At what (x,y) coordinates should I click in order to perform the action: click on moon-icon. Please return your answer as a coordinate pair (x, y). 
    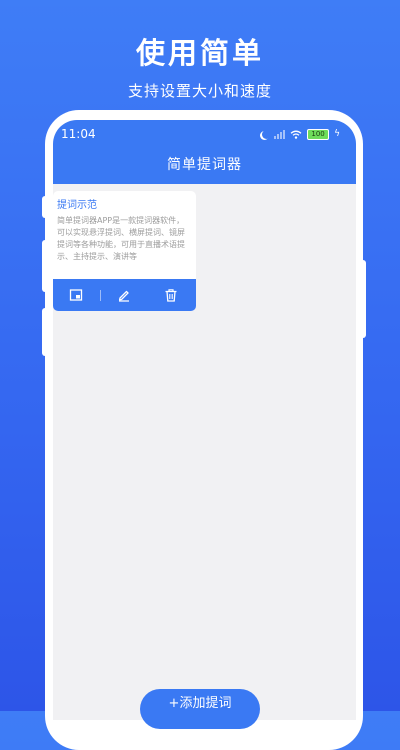
    Looking at the image, I should click on (266, 134).